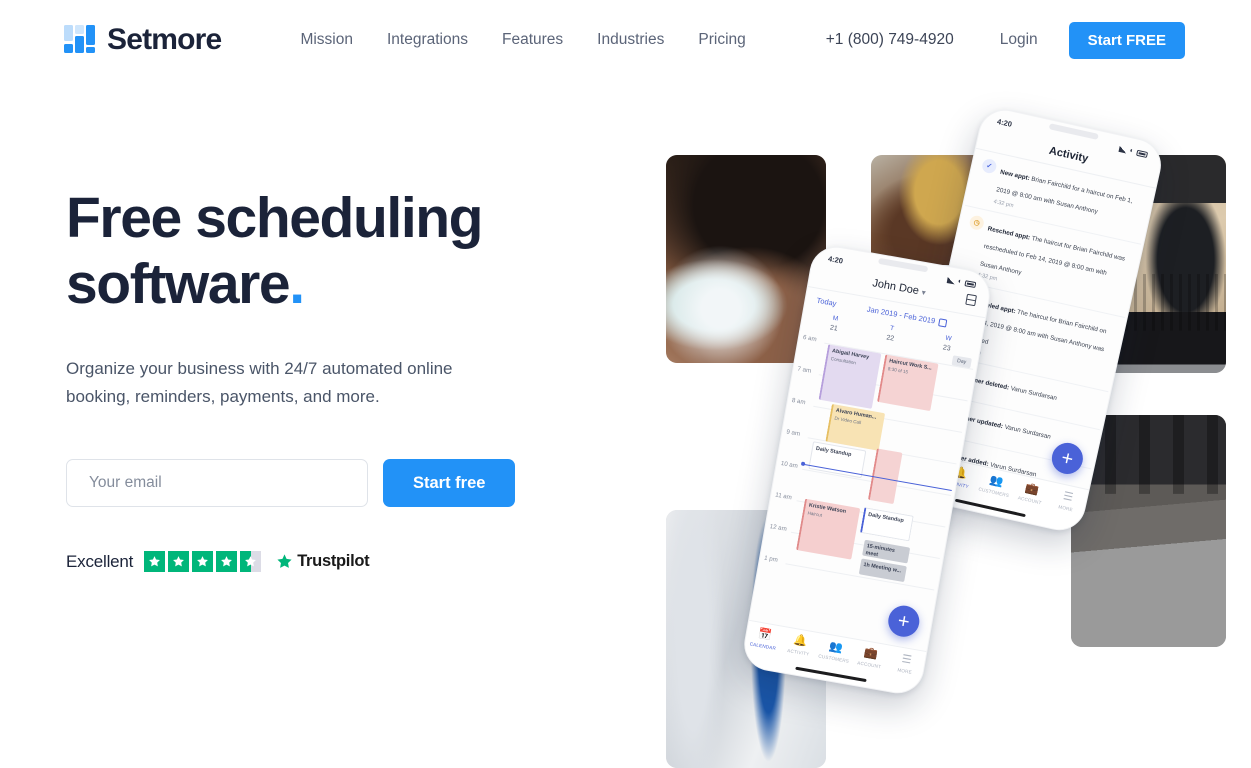  Describe the element at coordinates (800, 641) in the screenshot. I see `bell-icon: 🔔` at that location.